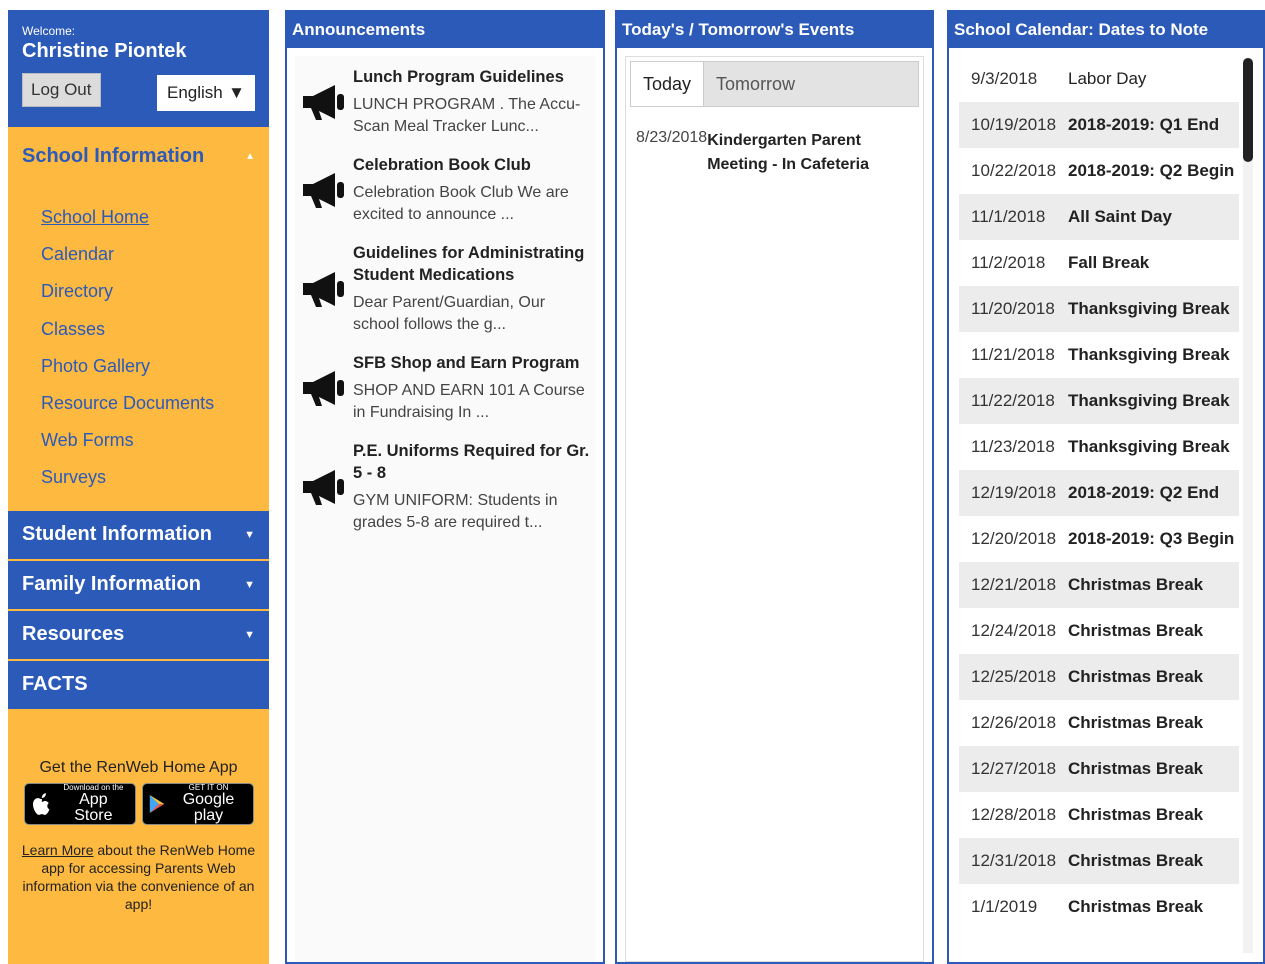 This screenshot has height=964, width=1265. What do you see at coordinates (138, 633) in the screenshot?
I see `section-resources: Resources ▼` at bounding box center [138, 633].